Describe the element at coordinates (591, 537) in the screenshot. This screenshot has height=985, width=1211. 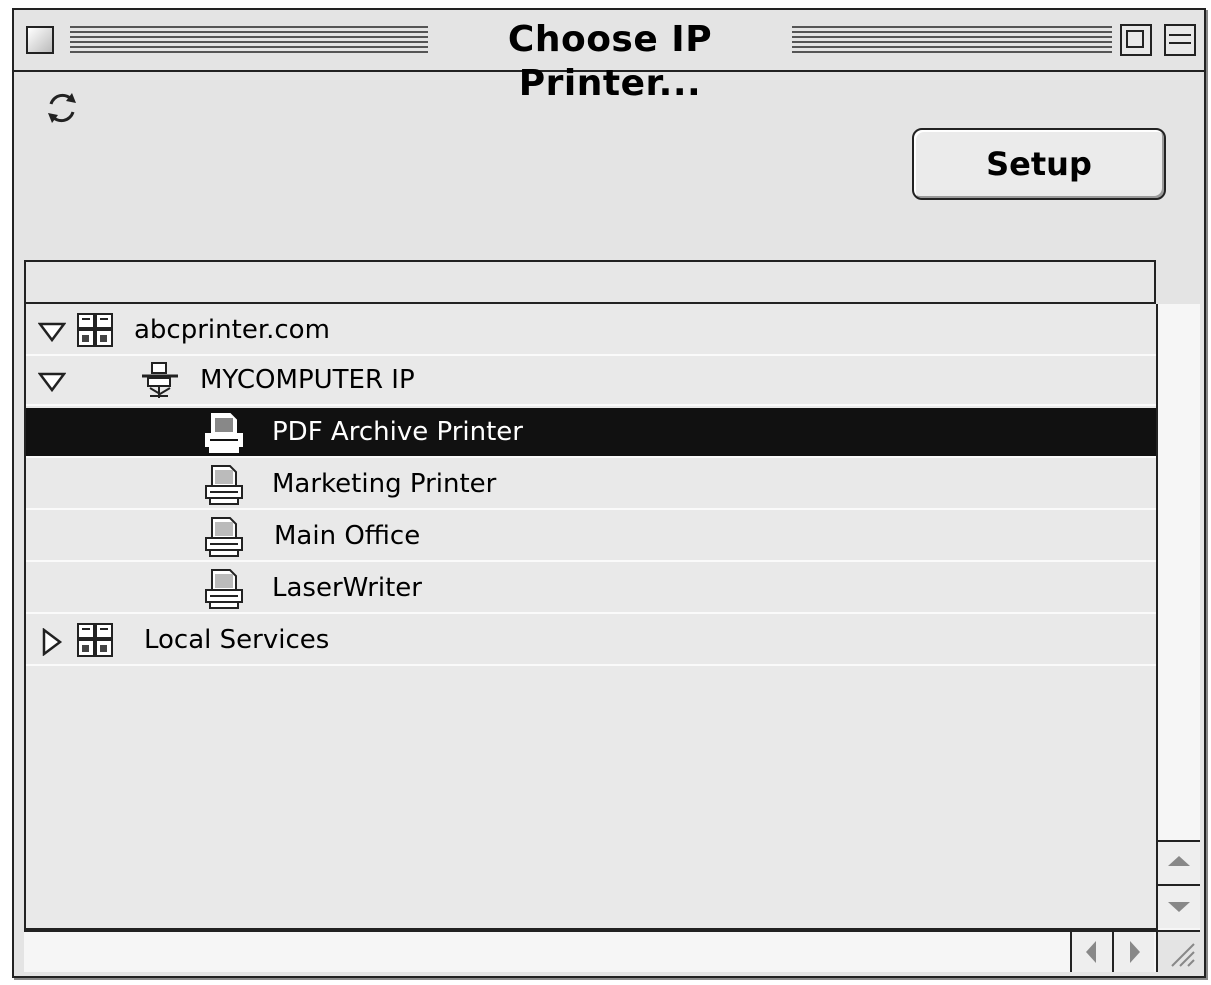
I see `list-item-main-office: Main Office` at that location.